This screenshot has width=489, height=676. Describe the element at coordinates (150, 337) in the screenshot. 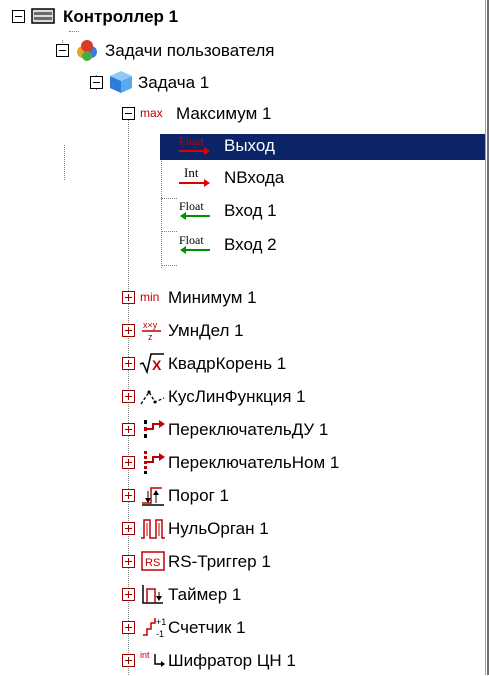

I see `svg-text: z` at that location.